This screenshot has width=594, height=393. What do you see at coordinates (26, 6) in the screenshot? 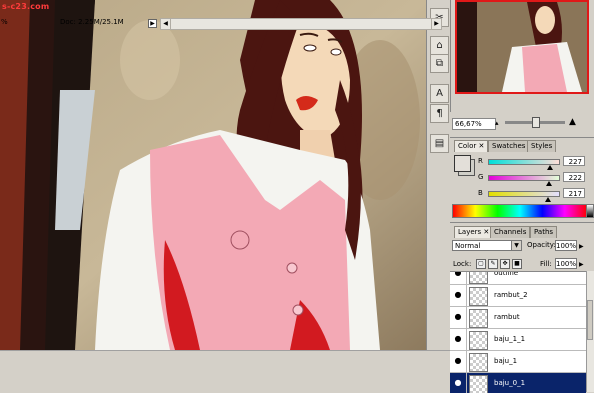
I see `watermark-text: s-c23.com` at bounding box center [26, 6].